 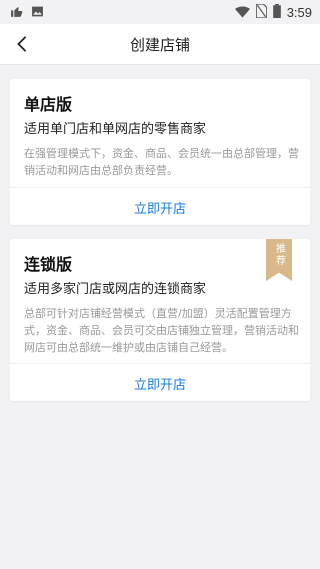 What do you see at coordinates (115, 289) in the screenshot?
I see `card-subtitle: 适用多家门店或网店的连锁商家` at bounding box center [115, 289].